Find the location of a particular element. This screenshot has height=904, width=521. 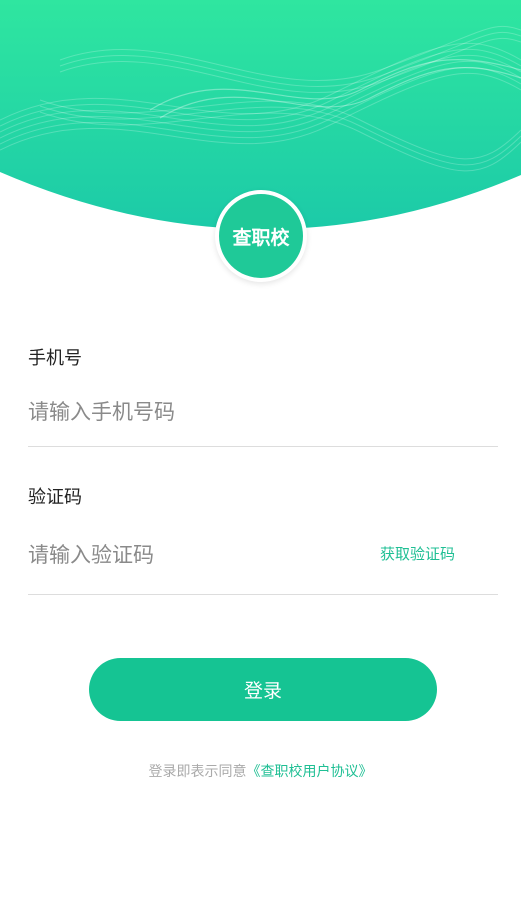

phone-input is located at coordinates (198, 412).